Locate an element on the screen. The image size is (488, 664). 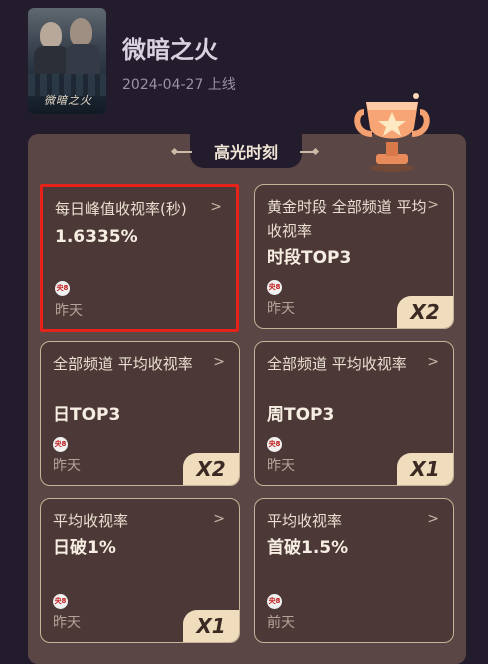
show-poster: 微暗之火 is located at coordinates (67, 61).